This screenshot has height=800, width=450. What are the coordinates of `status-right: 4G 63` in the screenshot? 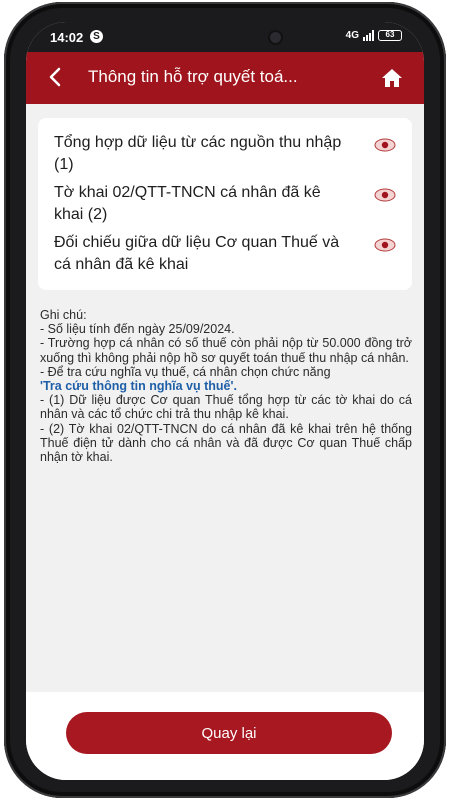 It's located at (374, 35).